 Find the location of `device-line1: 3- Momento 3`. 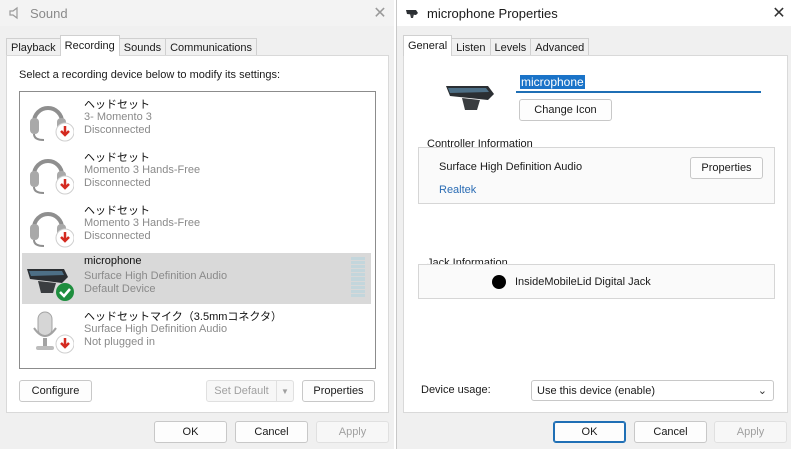

device-line1: 3- Momento 3 is located at coordinates (118, 117).